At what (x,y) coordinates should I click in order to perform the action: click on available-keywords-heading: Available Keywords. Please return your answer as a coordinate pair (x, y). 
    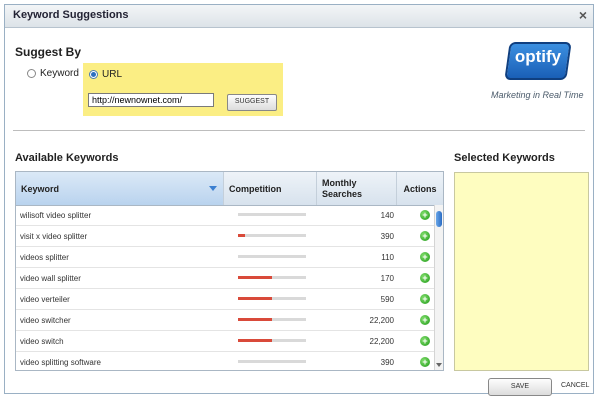
    Looking at the image, I should click on (67, 158).